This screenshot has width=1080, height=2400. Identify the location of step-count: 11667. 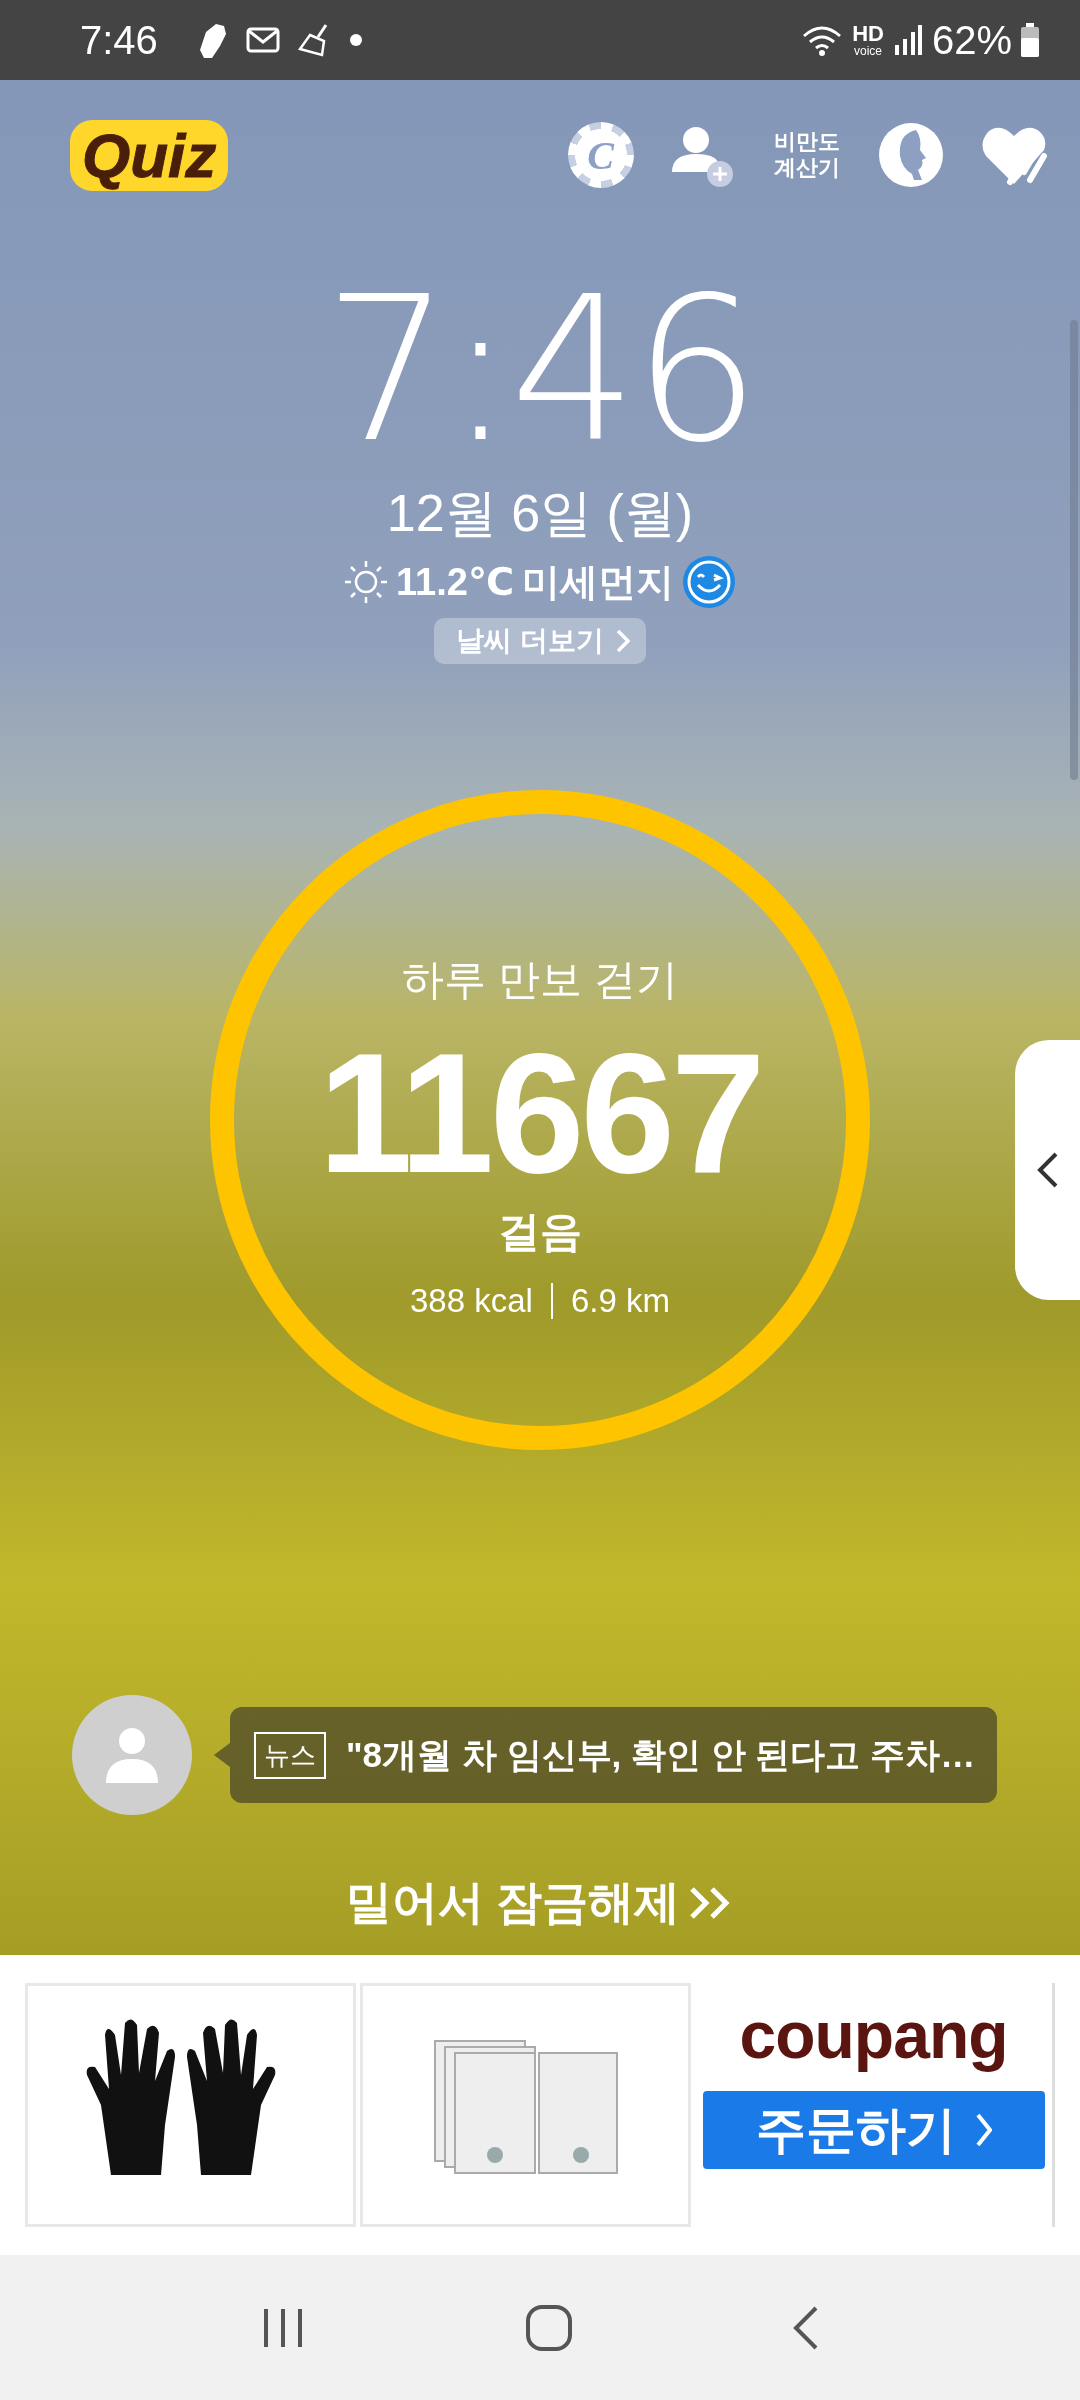
(540, 1113).